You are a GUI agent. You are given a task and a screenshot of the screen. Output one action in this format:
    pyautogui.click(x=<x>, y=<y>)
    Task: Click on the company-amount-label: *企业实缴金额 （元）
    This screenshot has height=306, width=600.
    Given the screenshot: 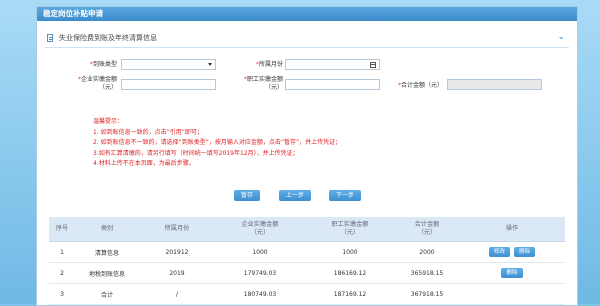 What is the action you would take?
    pyautogui.click(x=97, y=83)
    